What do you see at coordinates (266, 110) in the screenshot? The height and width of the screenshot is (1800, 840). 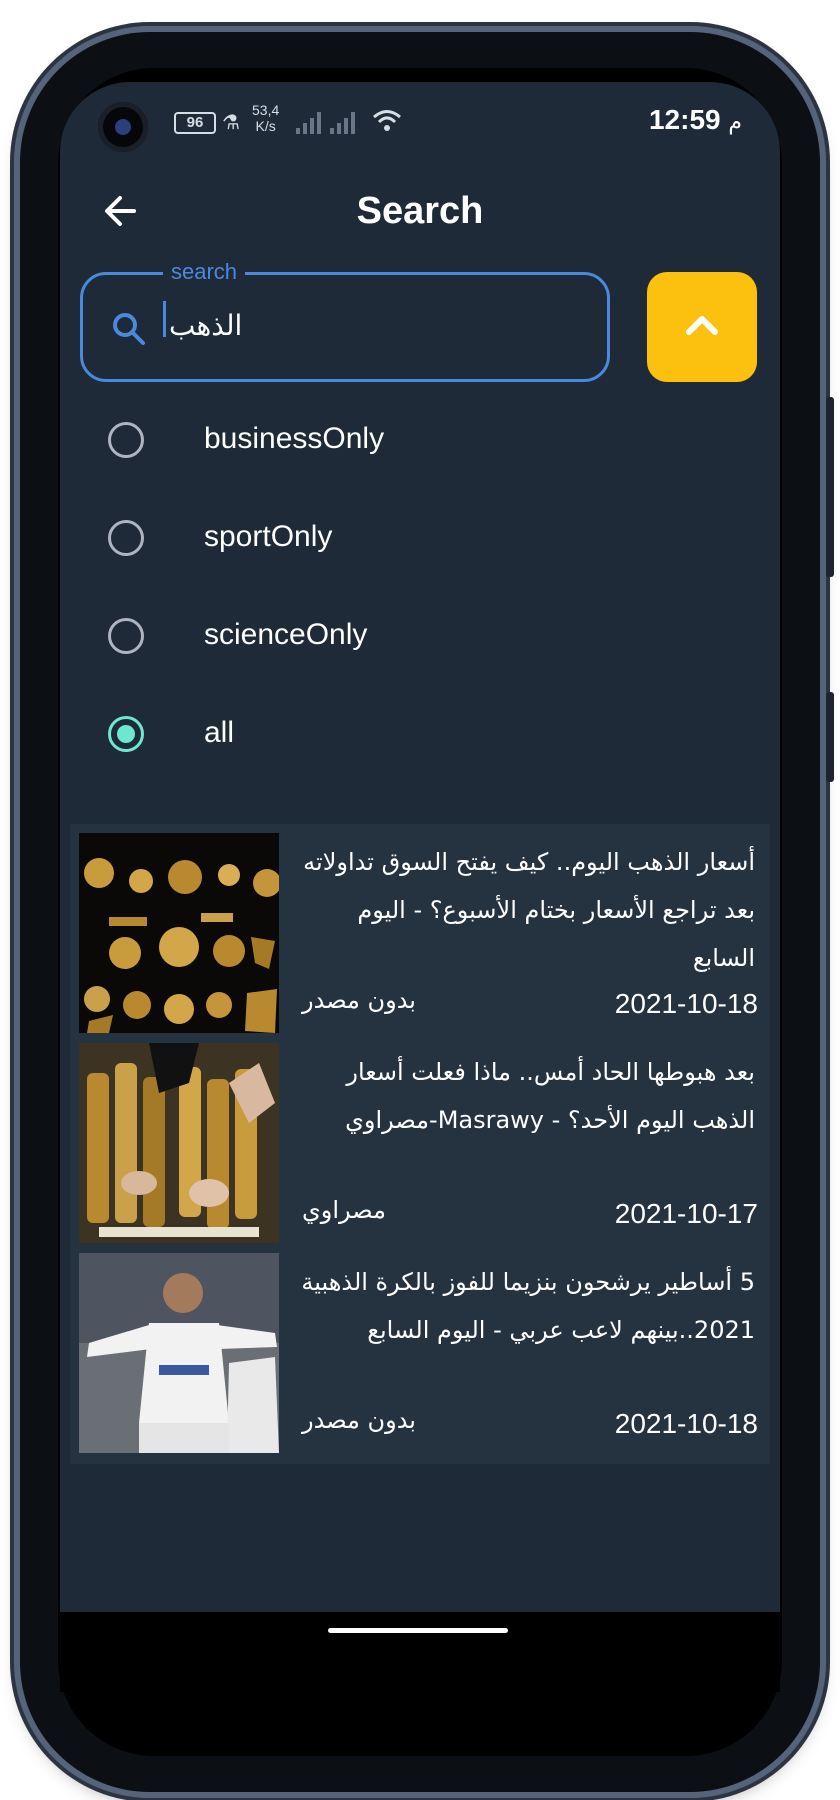 I see `network-speed-value: 53,4` at bounding box center [266, 110].